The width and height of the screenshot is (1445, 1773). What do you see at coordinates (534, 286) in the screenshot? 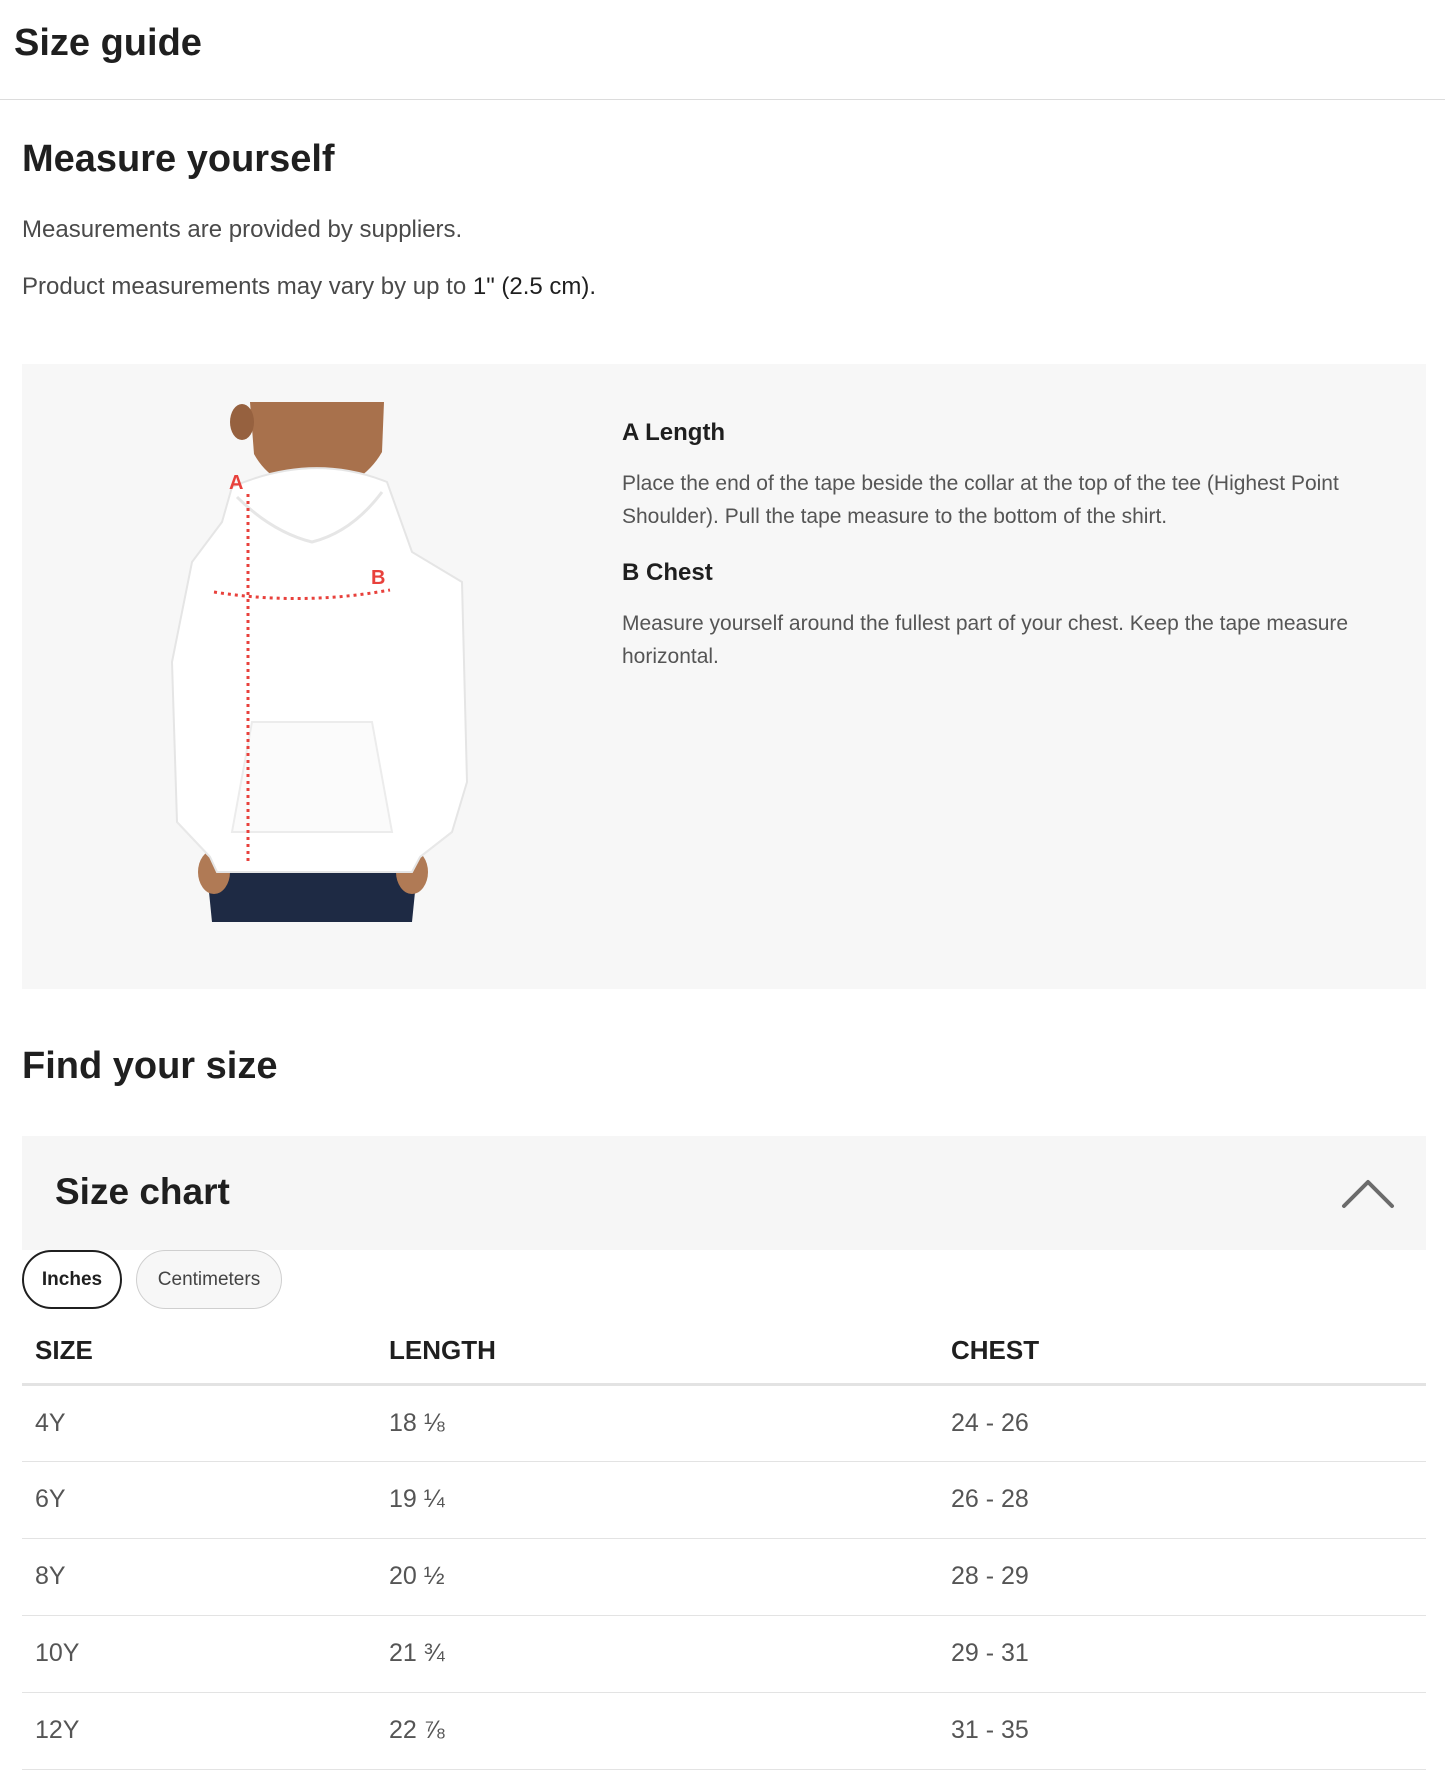
I see `variance-note-value: 1" (2.5 cm).` at bounding box center [534, 286].